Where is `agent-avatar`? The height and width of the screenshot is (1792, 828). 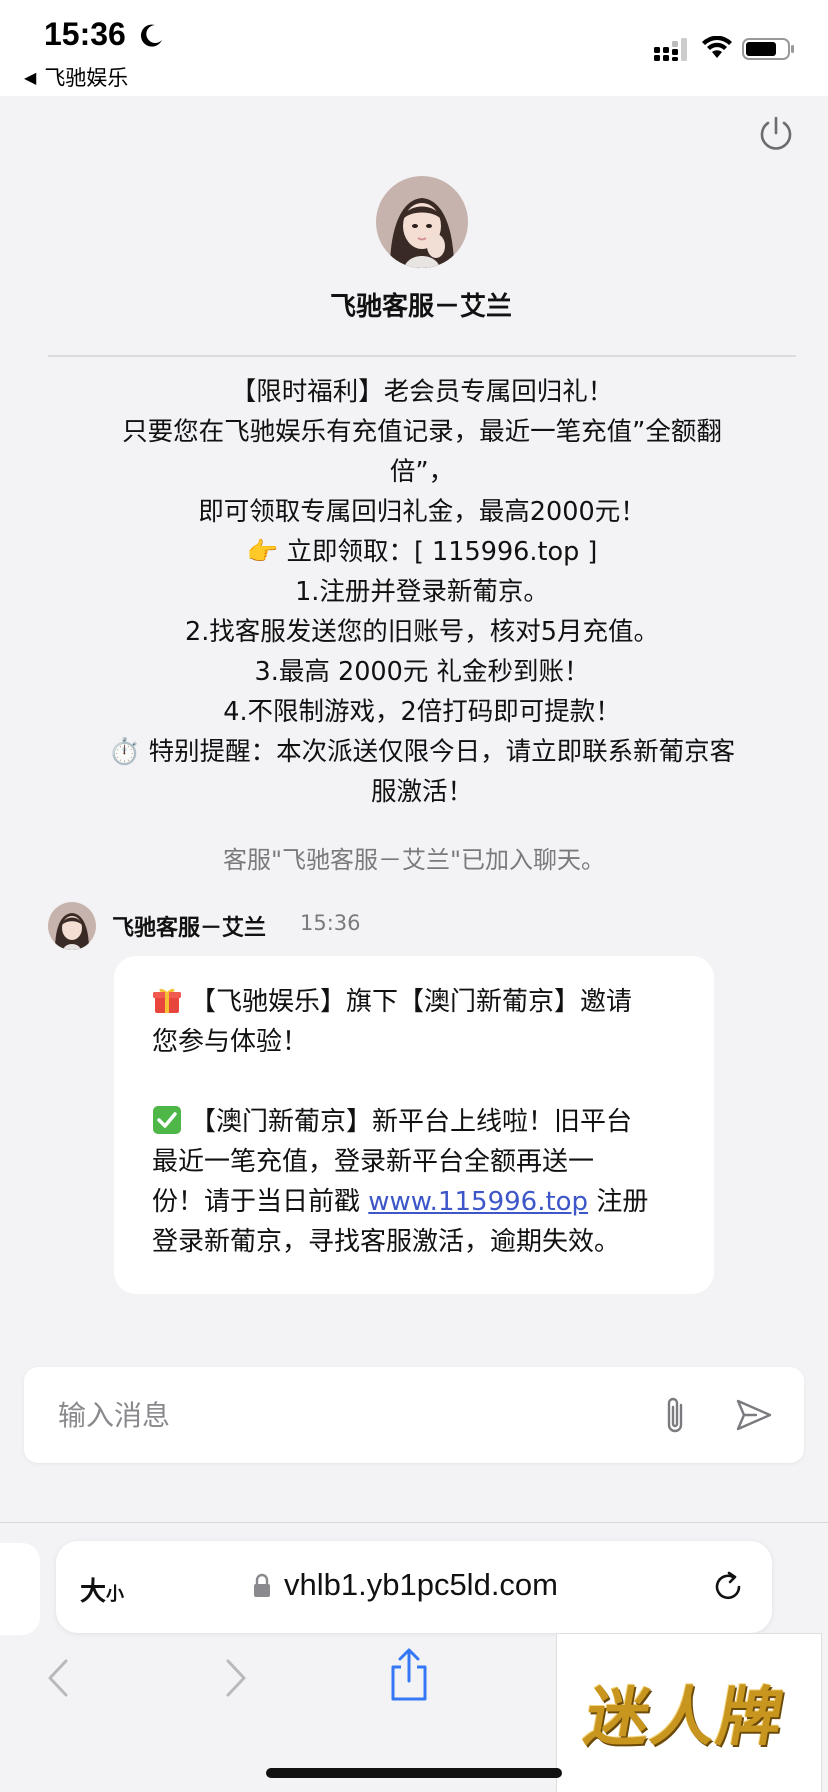 agent-avatar is located at coordinates (422, 222).